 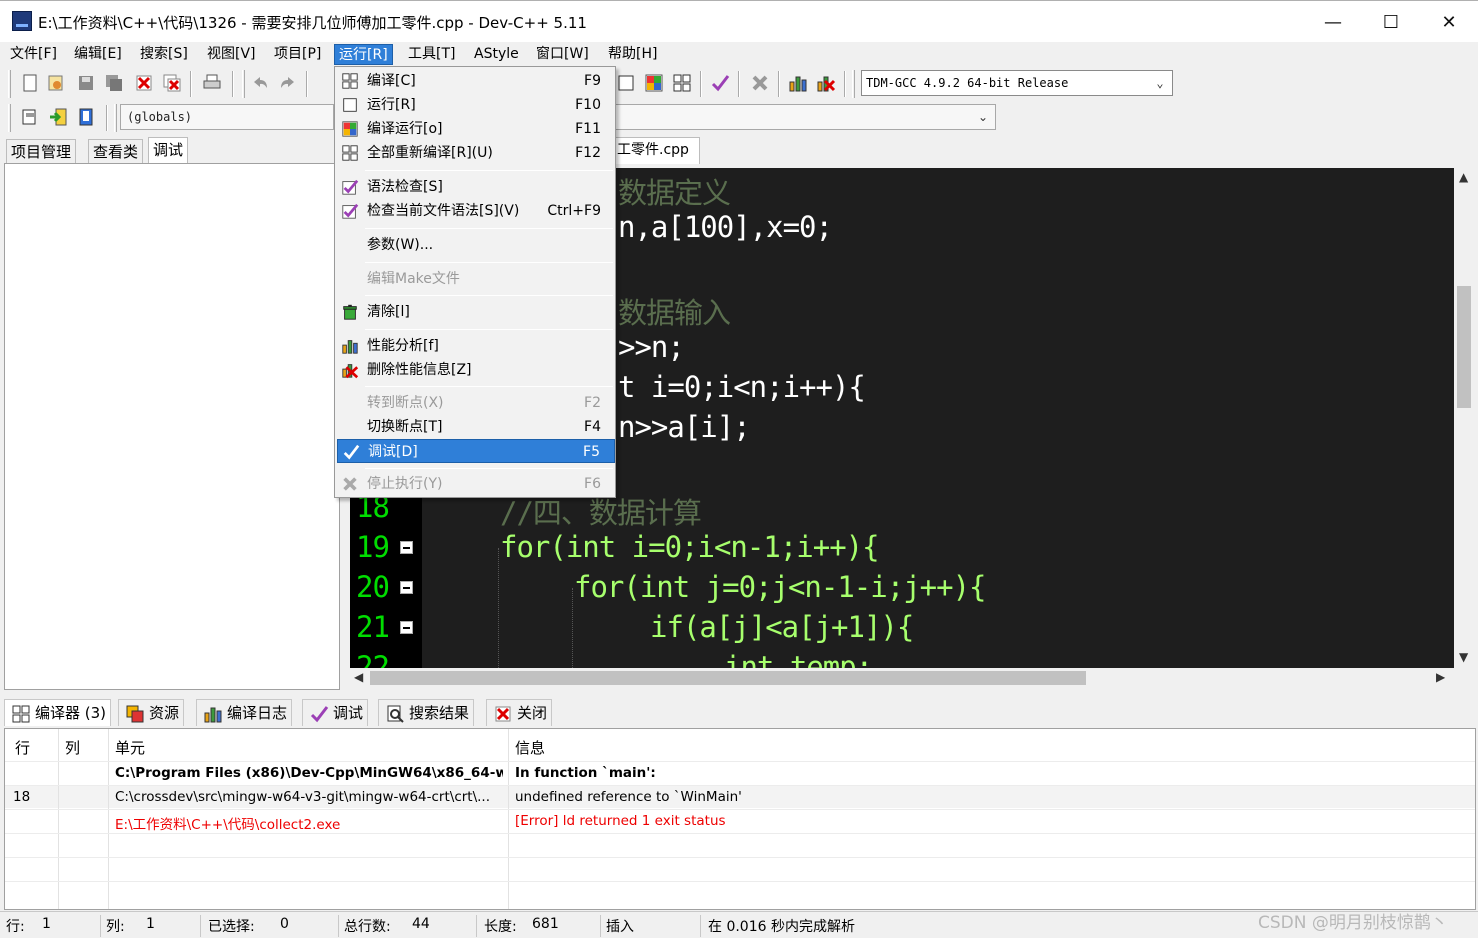 What do you see at coordinates (41, 151) in the screenshot?
I see `tab-project-manager: 项目管理` at bounding box center [41, 151].